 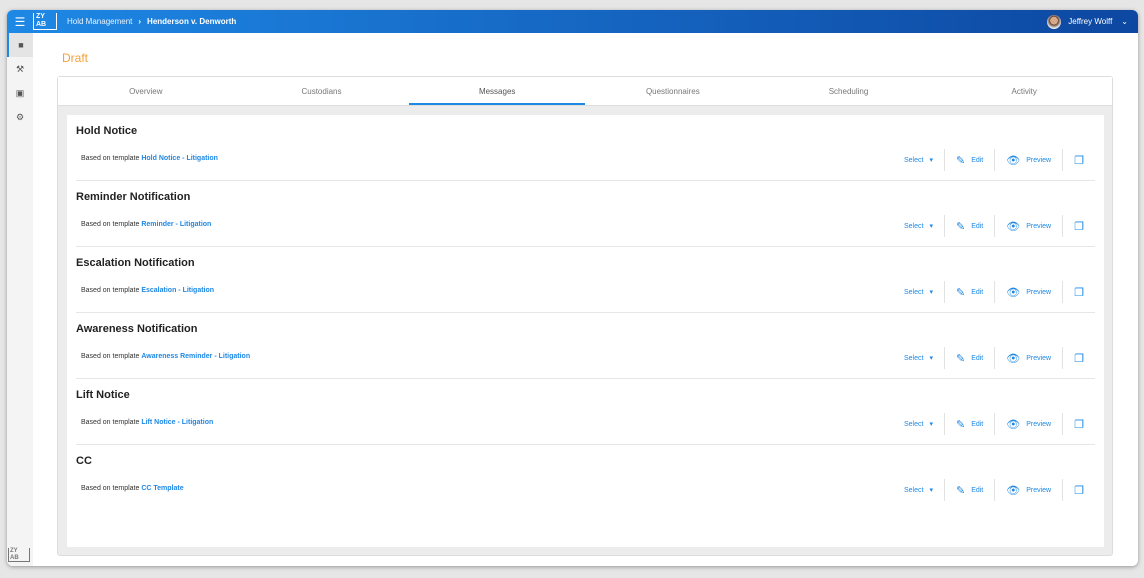 I want to click on tab-questionnaires: Questionnaires, so click(x=673, y=91).